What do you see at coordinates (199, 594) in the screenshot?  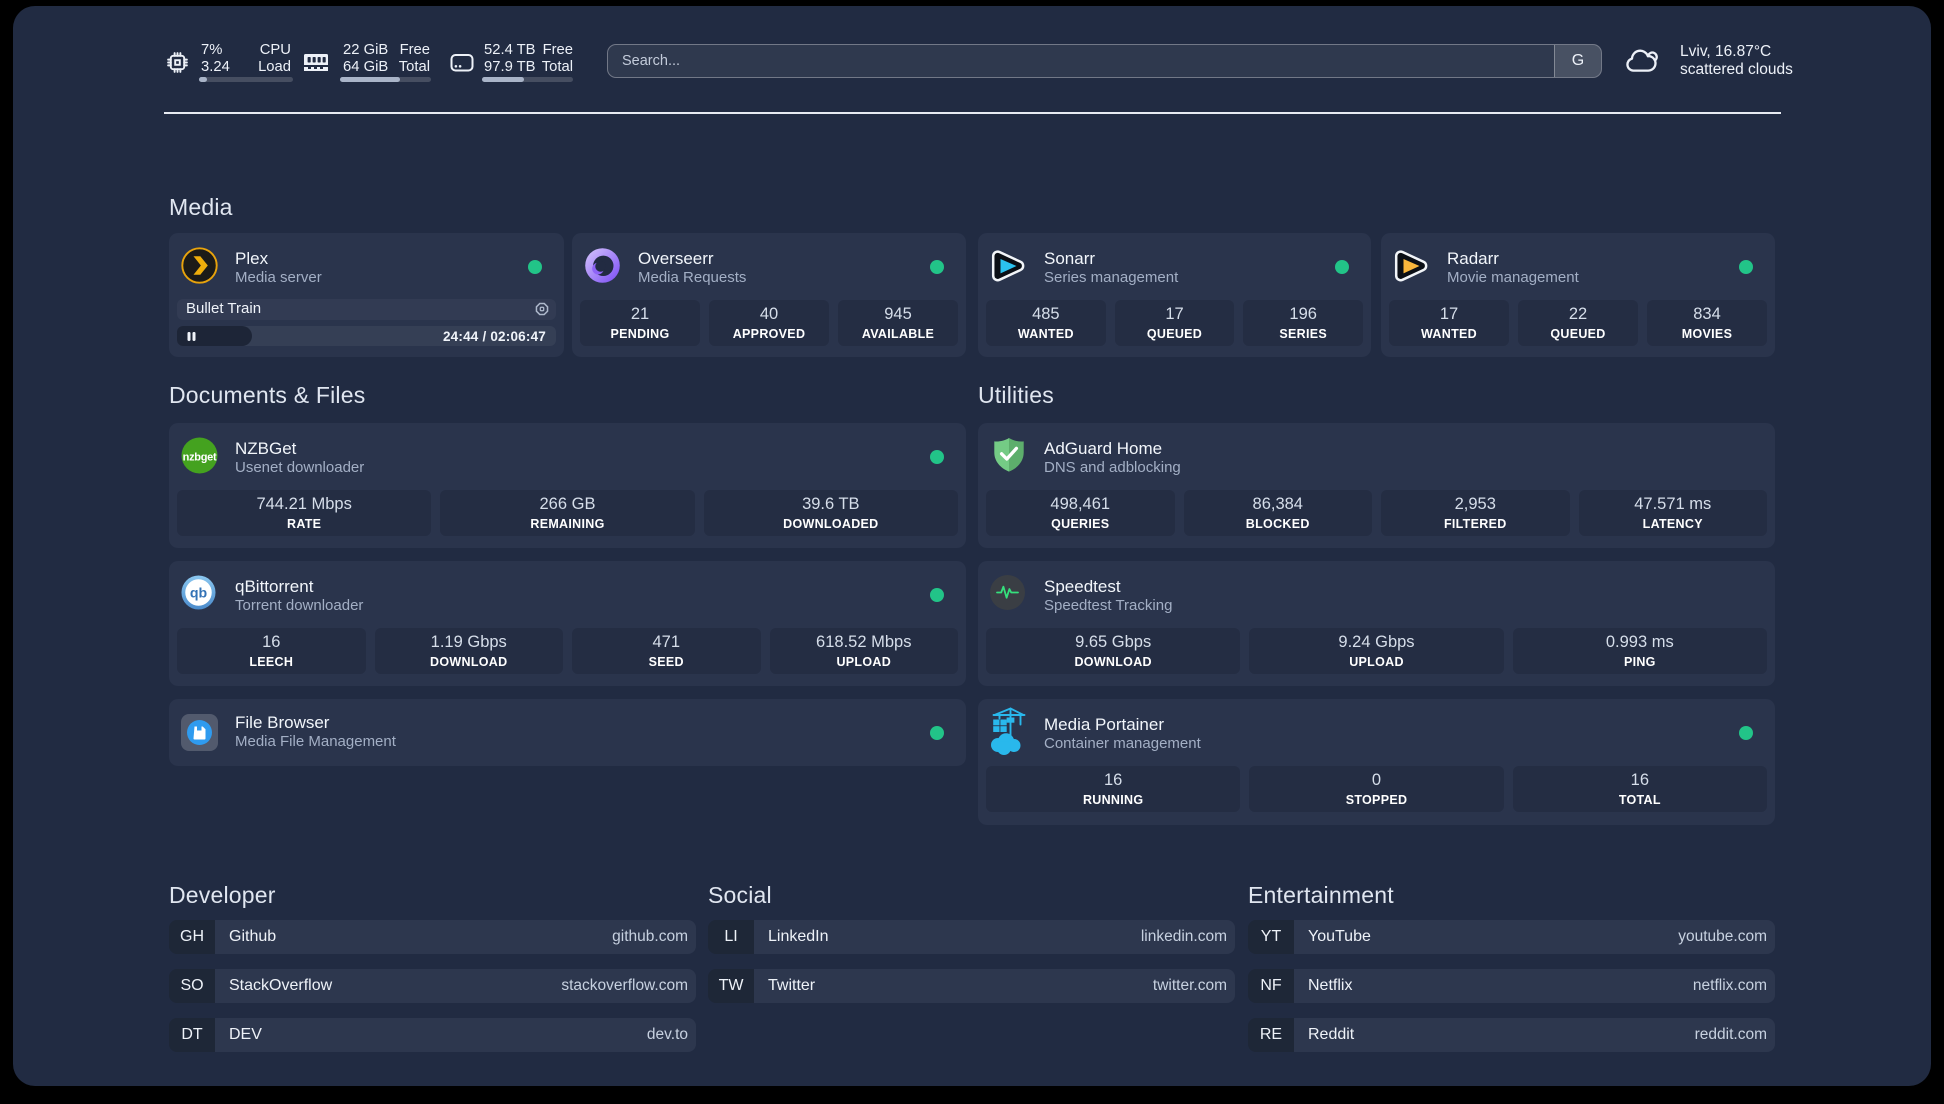 I see `svg-text: qb` at bounding box center [199, 594].